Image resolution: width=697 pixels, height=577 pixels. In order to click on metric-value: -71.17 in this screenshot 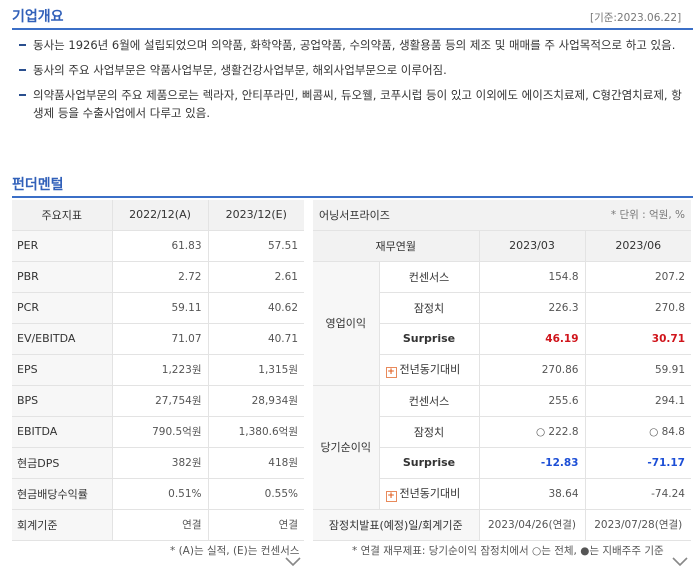, I will do `click(637, 463)`.